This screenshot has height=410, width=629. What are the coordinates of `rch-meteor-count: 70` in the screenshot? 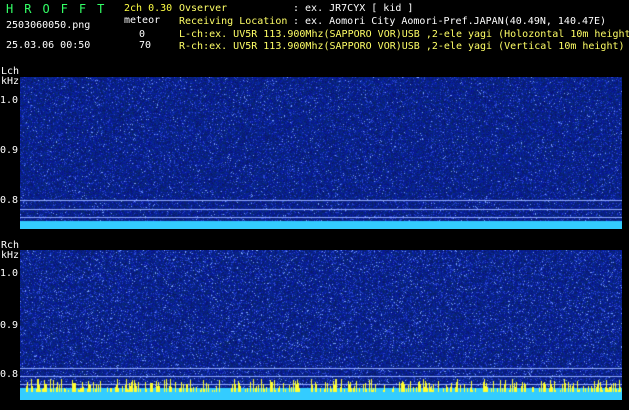 It's located at (145, 45).